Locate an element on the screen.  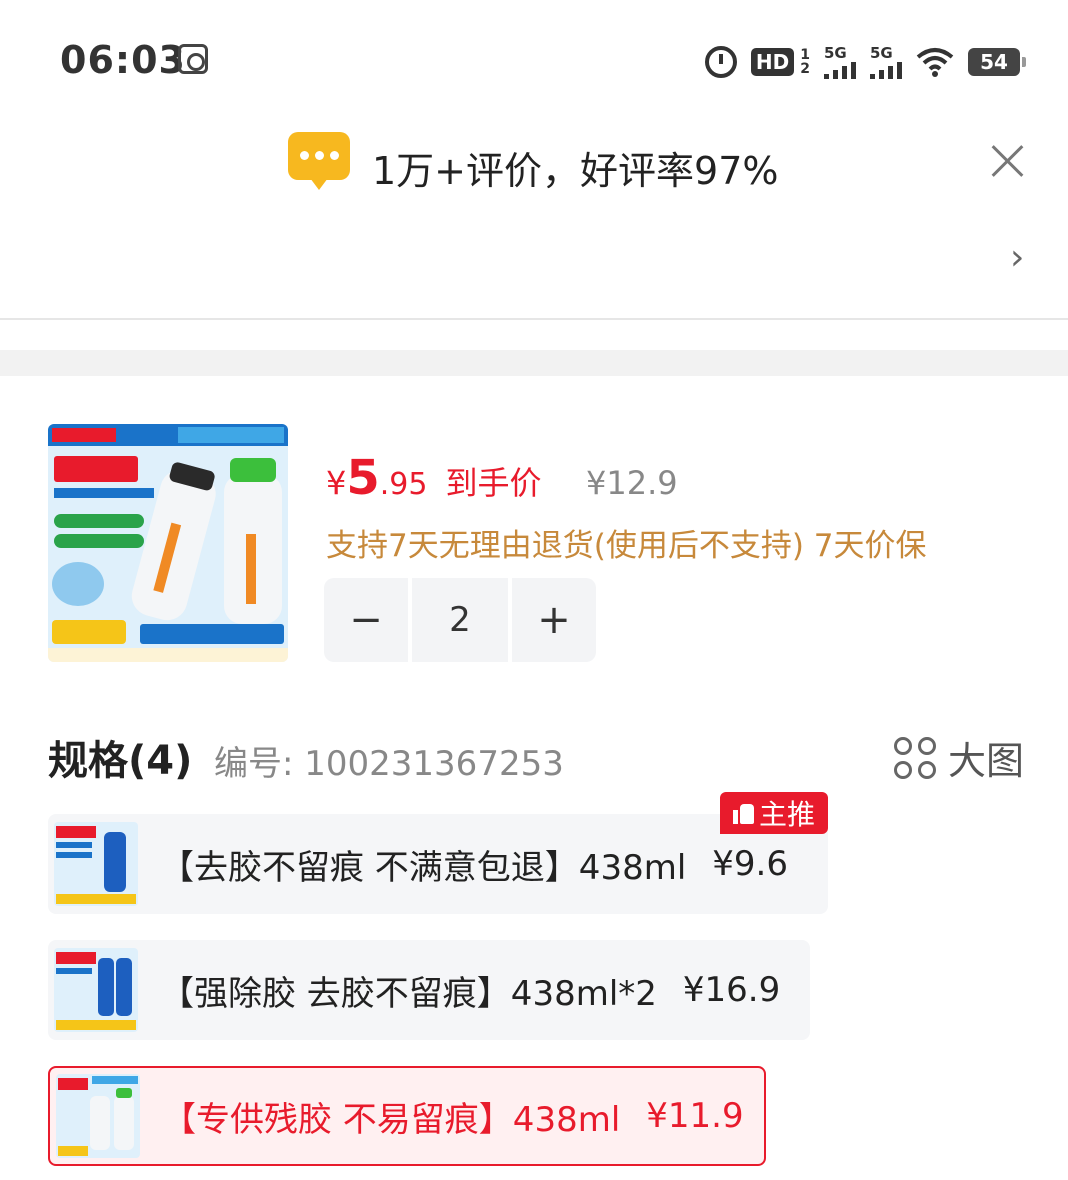
price-label: 到手价 is located at coordinates (493, 483).